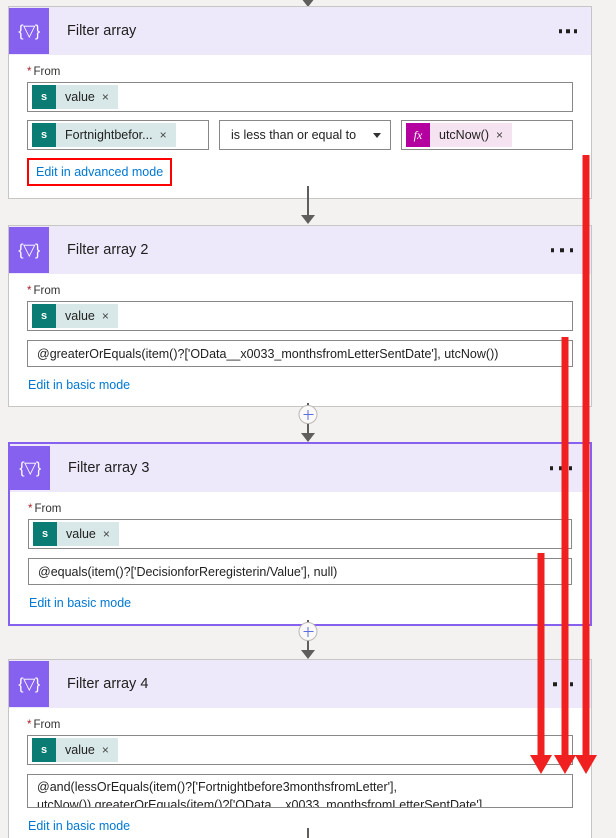 The image size is (616, 838). I want to click on card-title: Filter array 3, so click(109, 468).